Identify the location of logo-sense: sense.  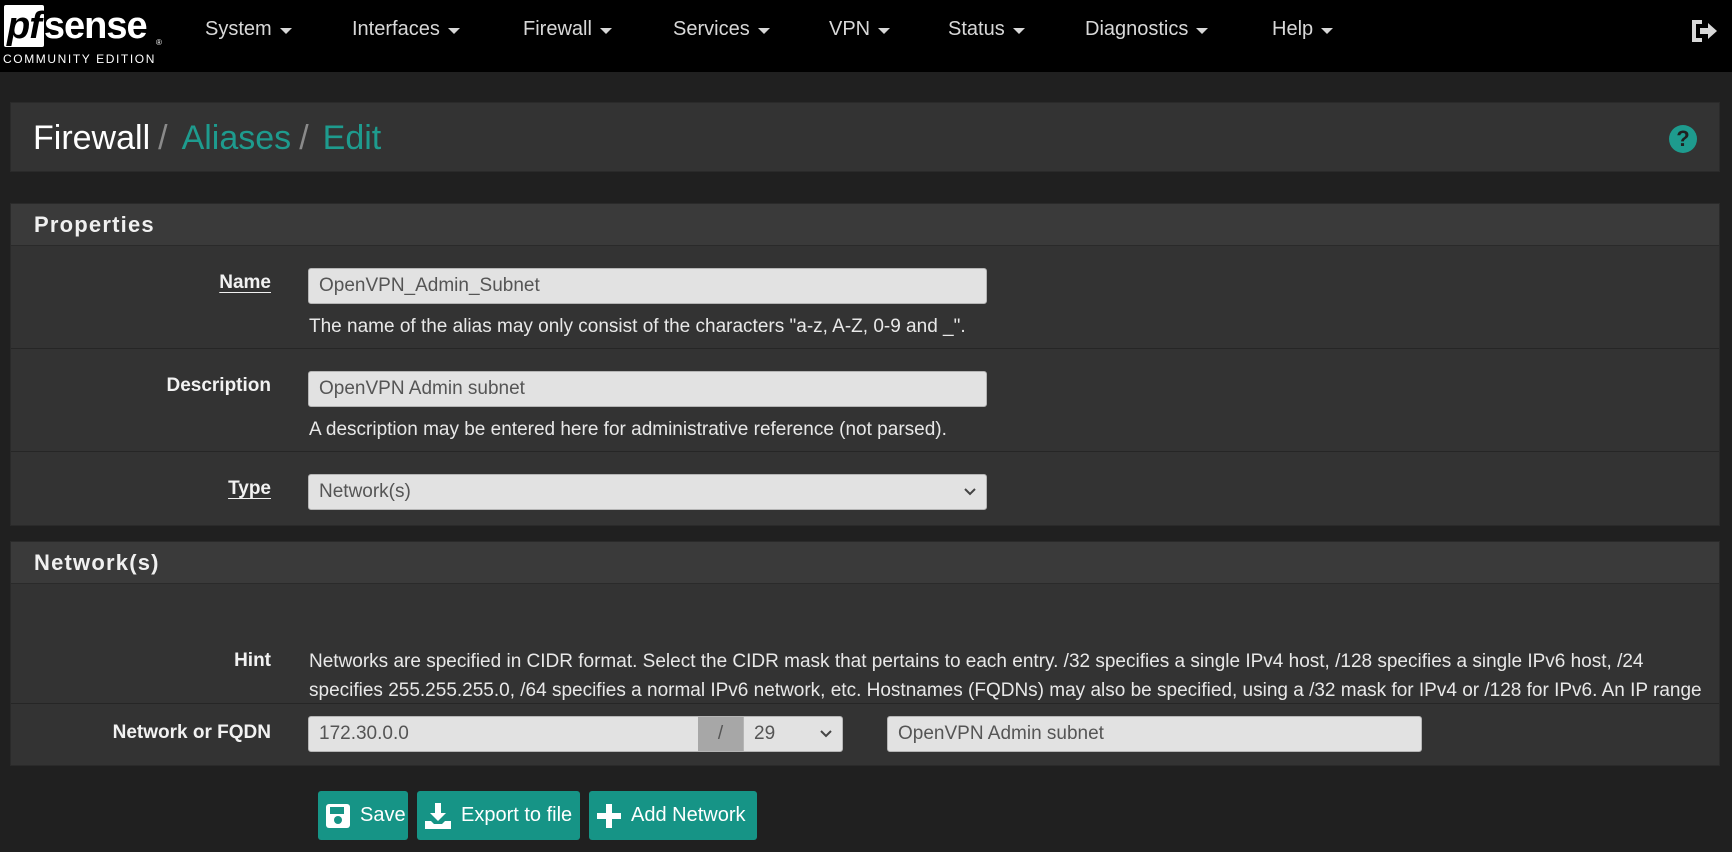
(95, 26).